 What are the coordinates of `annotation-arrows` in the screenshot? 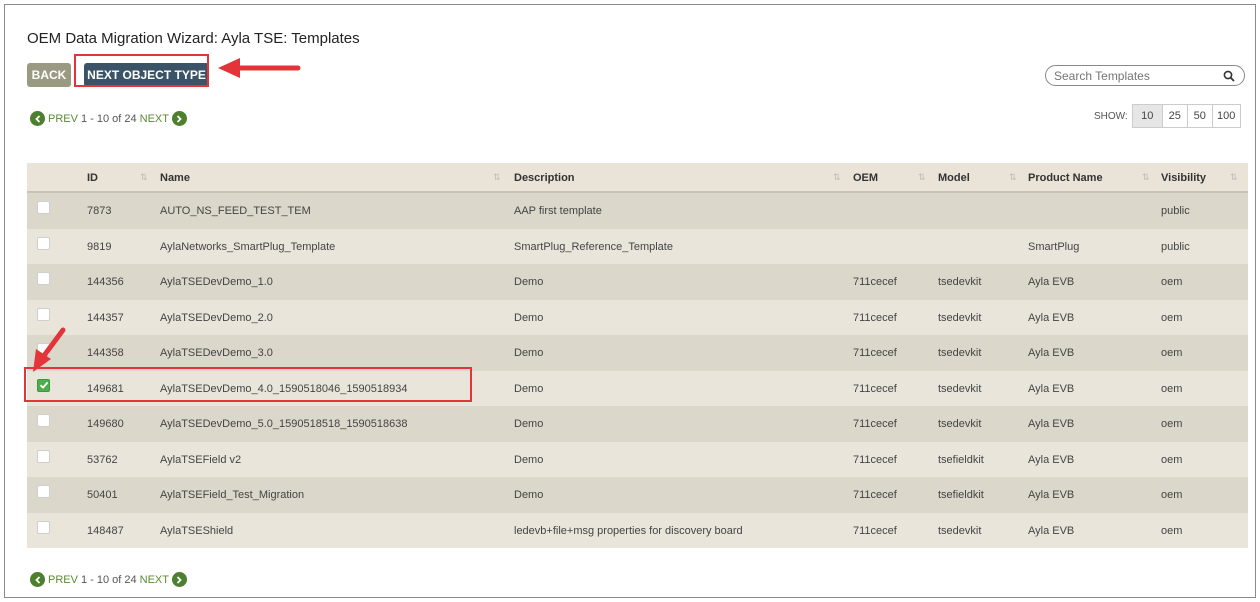 It's located at (167, 215).